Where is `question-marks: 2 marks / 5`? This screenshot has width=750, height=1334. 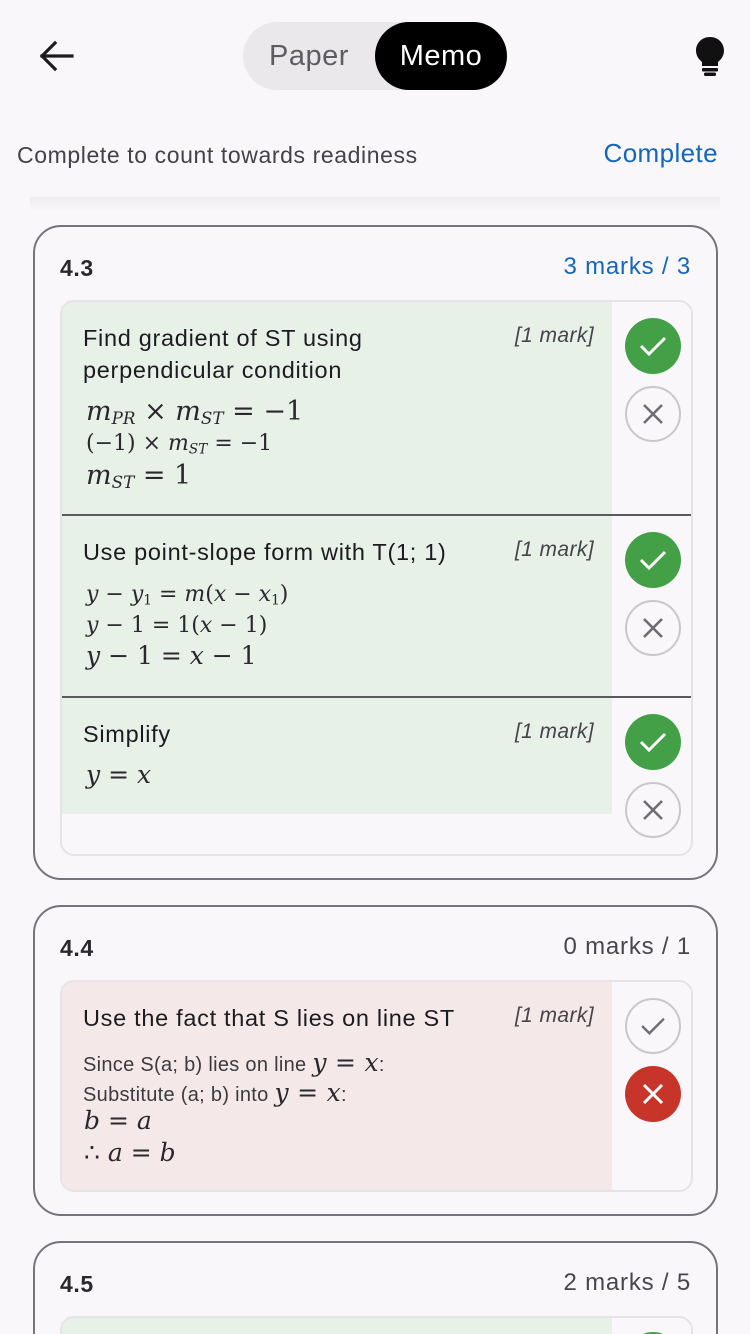
question-marks: 2 marks / 5 is located at coordinates (627, 1282).